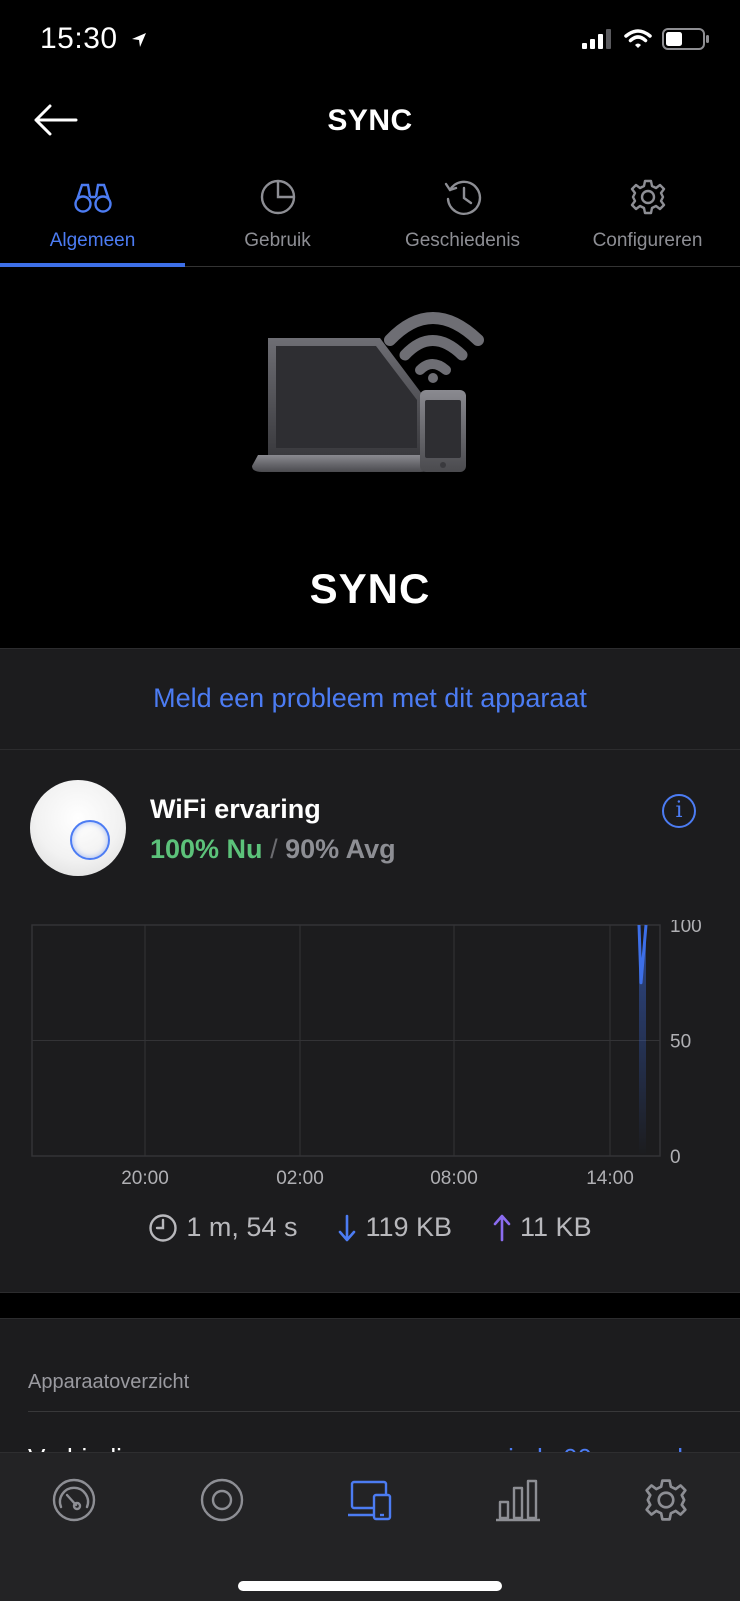 The height and width of the screenshot is (1601, 740). Describe the element at coordinates (242, 1227) in the screenshot. I see `duration-value: 1 m, 54 s` at that location.